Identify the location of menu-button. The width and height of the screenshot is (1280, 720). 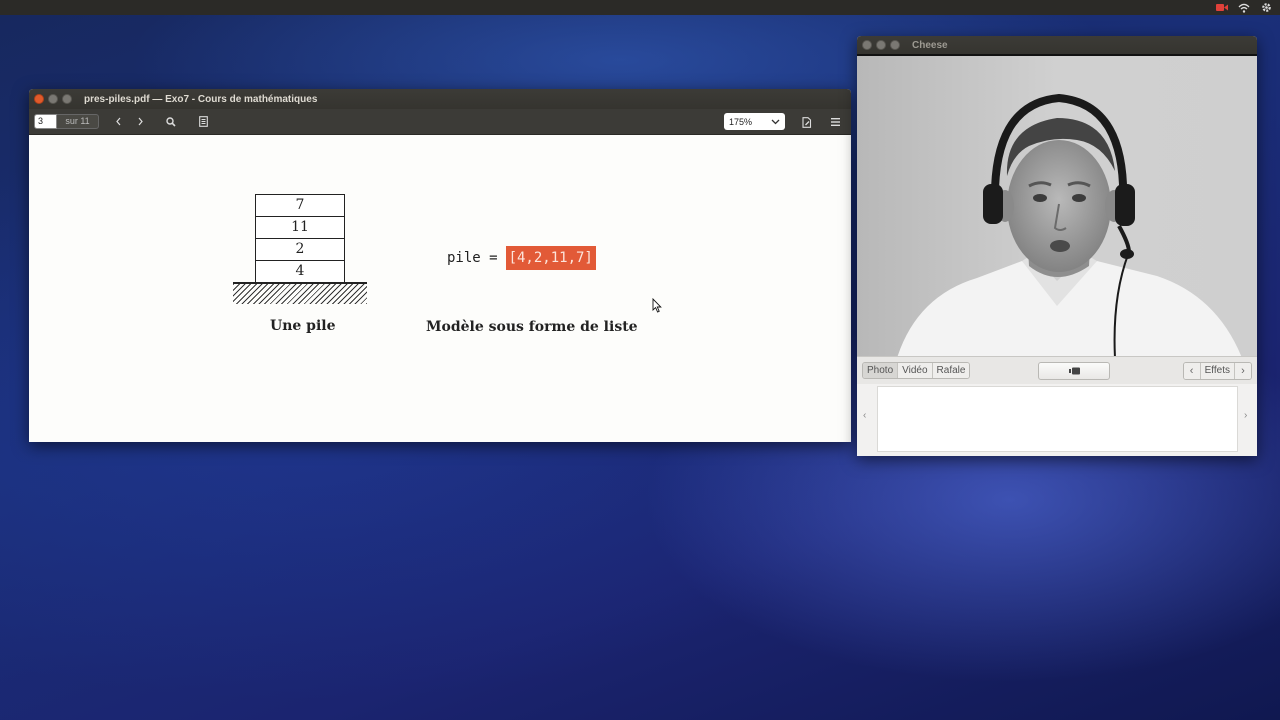
(835, 122).